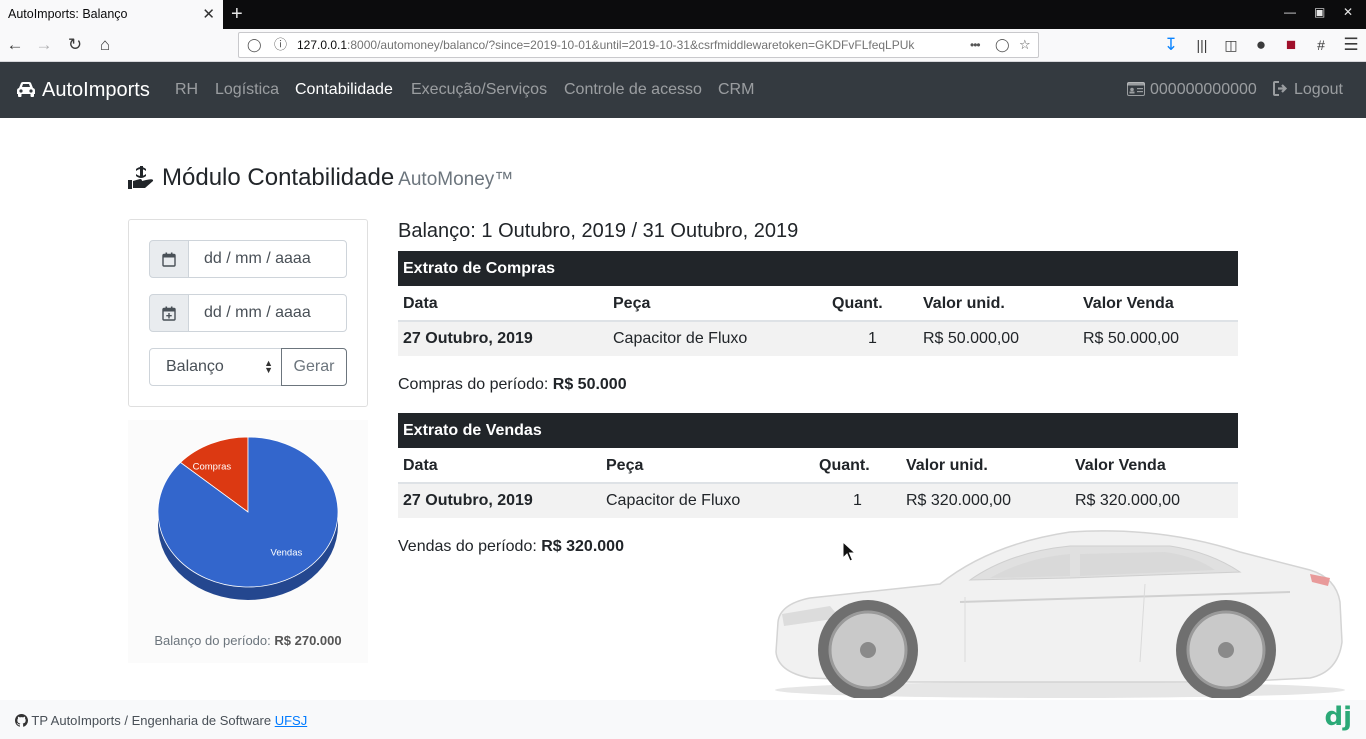  Describe the element at coordinates (308, 640) in the screenshot. I see `chart-caption-value: R$ 270.000` at that location.